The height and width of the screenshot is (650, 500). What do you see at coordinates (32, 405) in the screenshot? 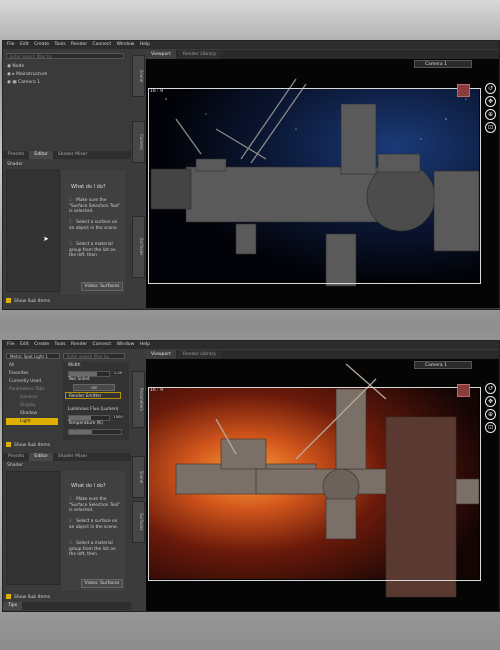
I see `list-item: Display` at bounding box center [32, 405].